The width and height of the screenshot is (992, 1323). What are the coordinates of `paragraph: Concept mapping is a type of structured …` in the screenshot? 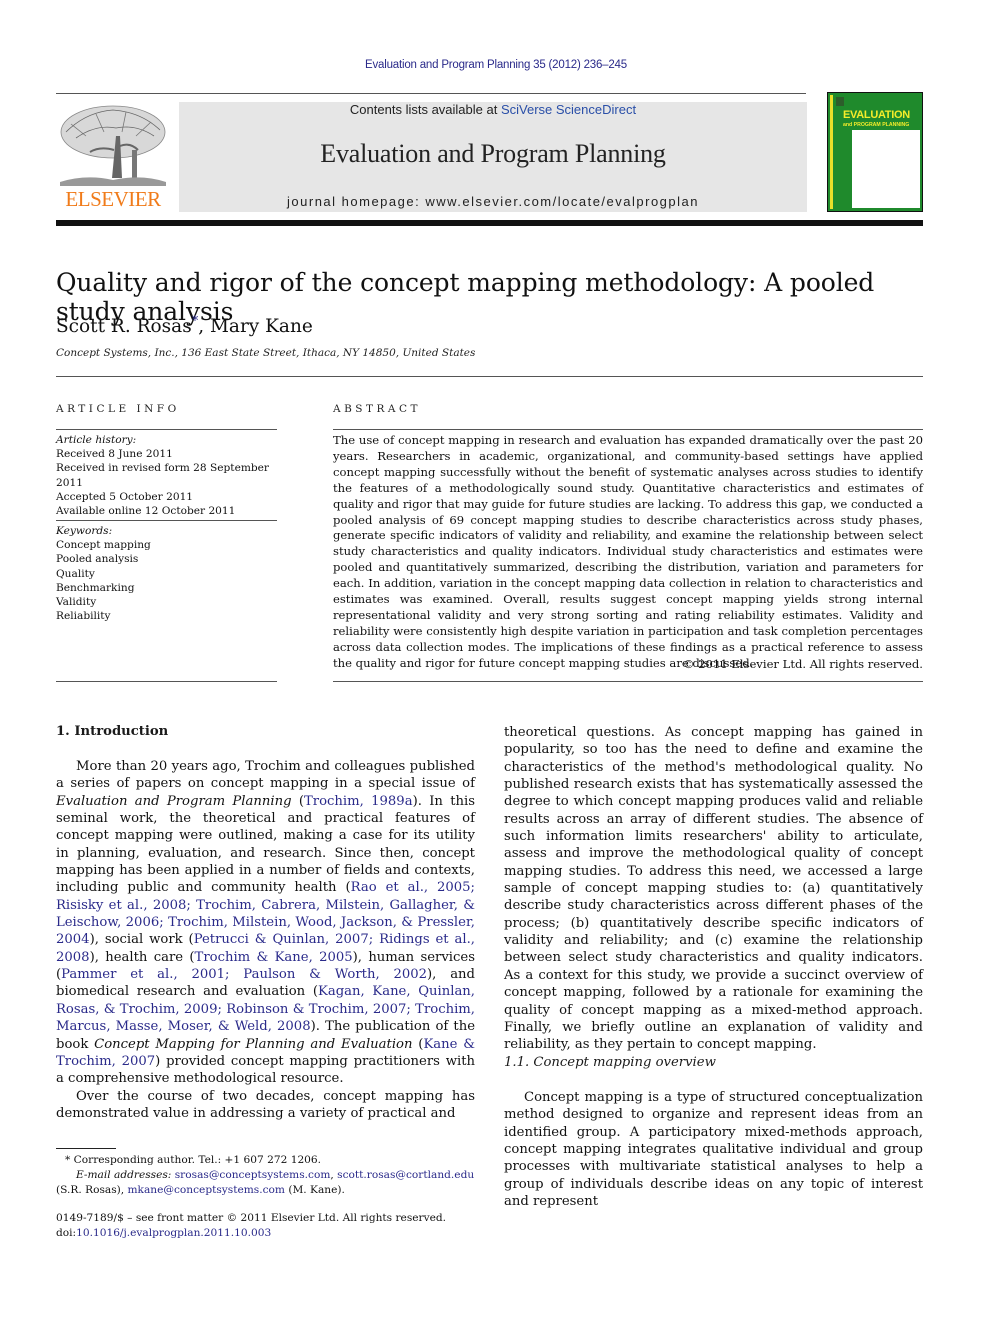 It's located at (713, 1150).